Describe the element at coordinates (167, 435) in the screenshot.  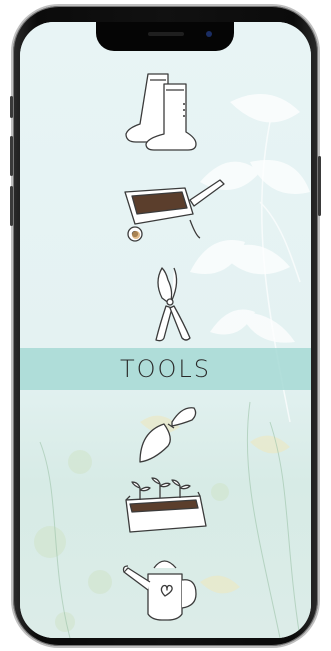
I see `trowel-icon` at that location.